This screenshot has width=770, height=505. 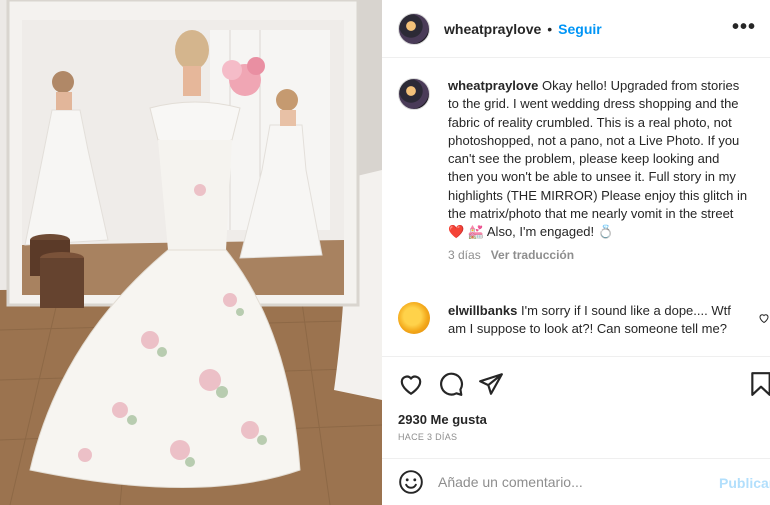 I want to click on action-bar, so click(x=576, y=382).